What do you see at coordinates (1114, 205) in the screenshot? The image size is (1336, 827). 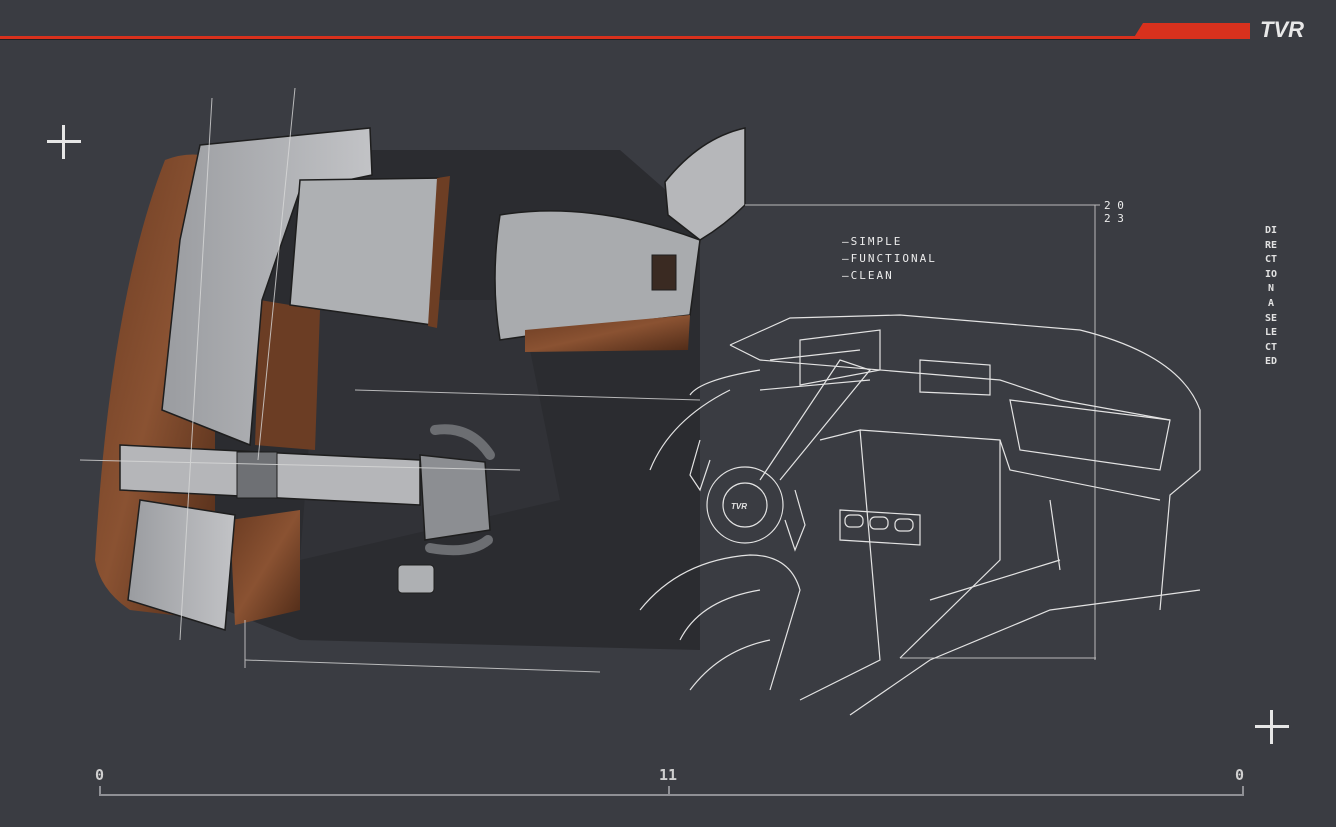 I see `dimension-line: 2 0` at bounding box center [1114, 205].